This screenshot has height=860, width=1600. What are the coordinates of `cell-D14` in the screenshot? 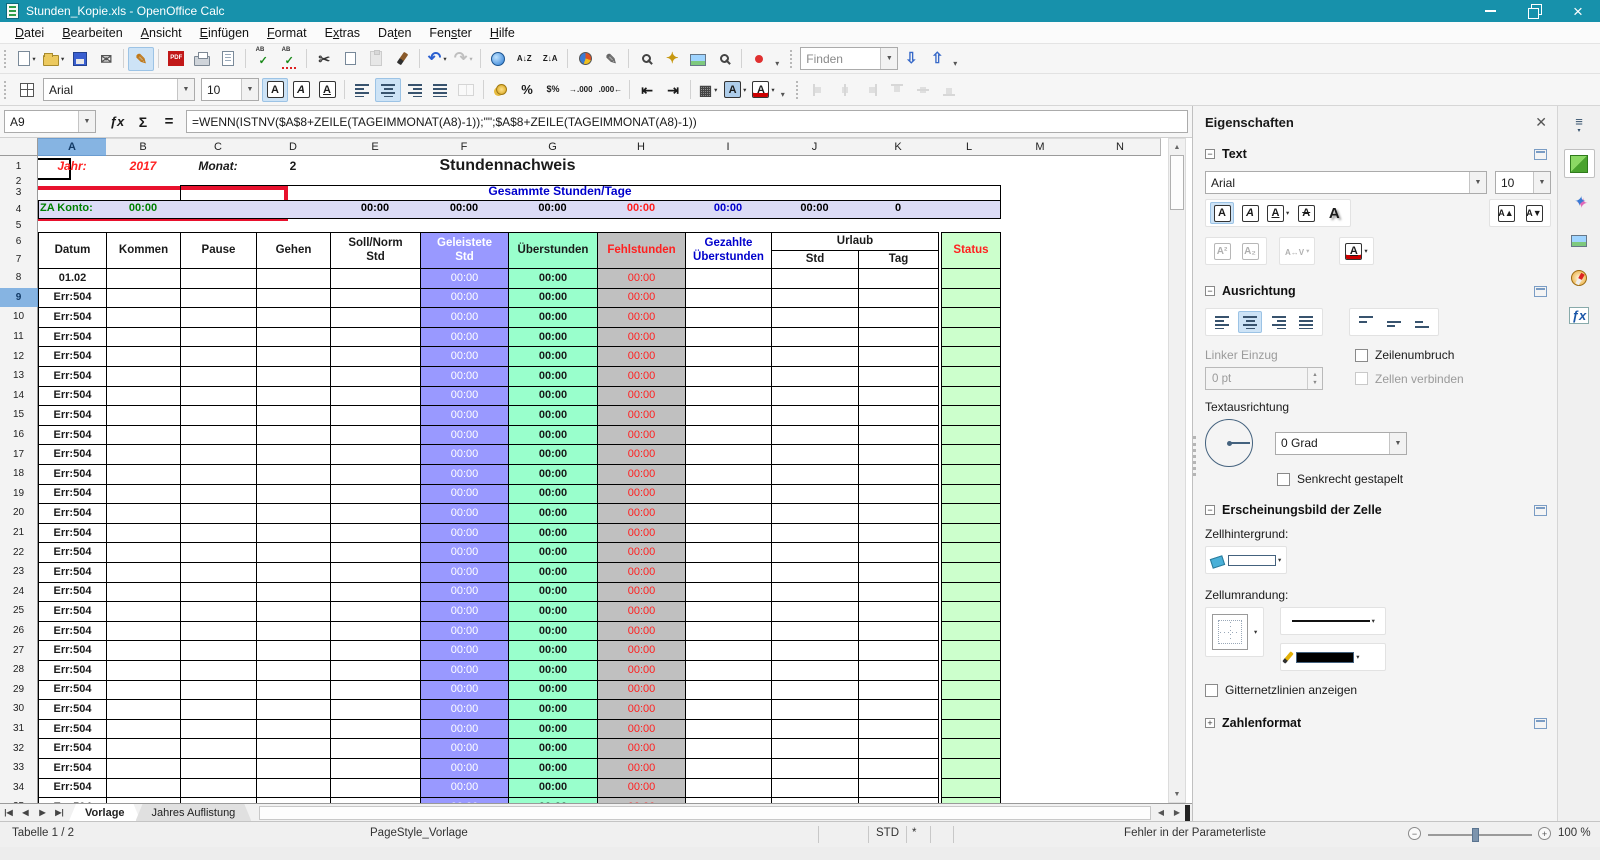 It's located at (293, 396).